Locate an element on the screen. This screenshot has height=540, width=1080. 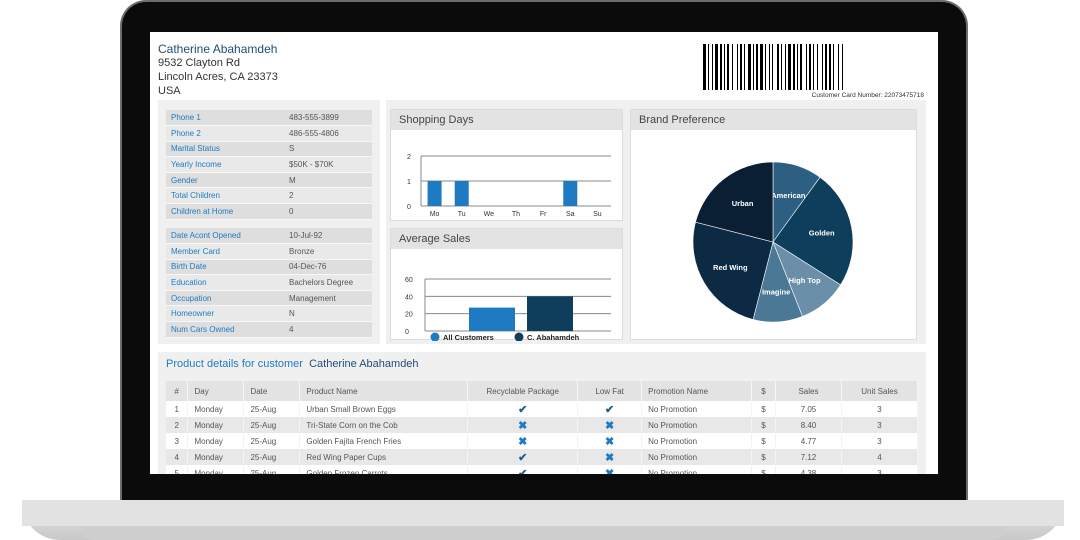
row-number: 3 is located at coordinates (177, 441).